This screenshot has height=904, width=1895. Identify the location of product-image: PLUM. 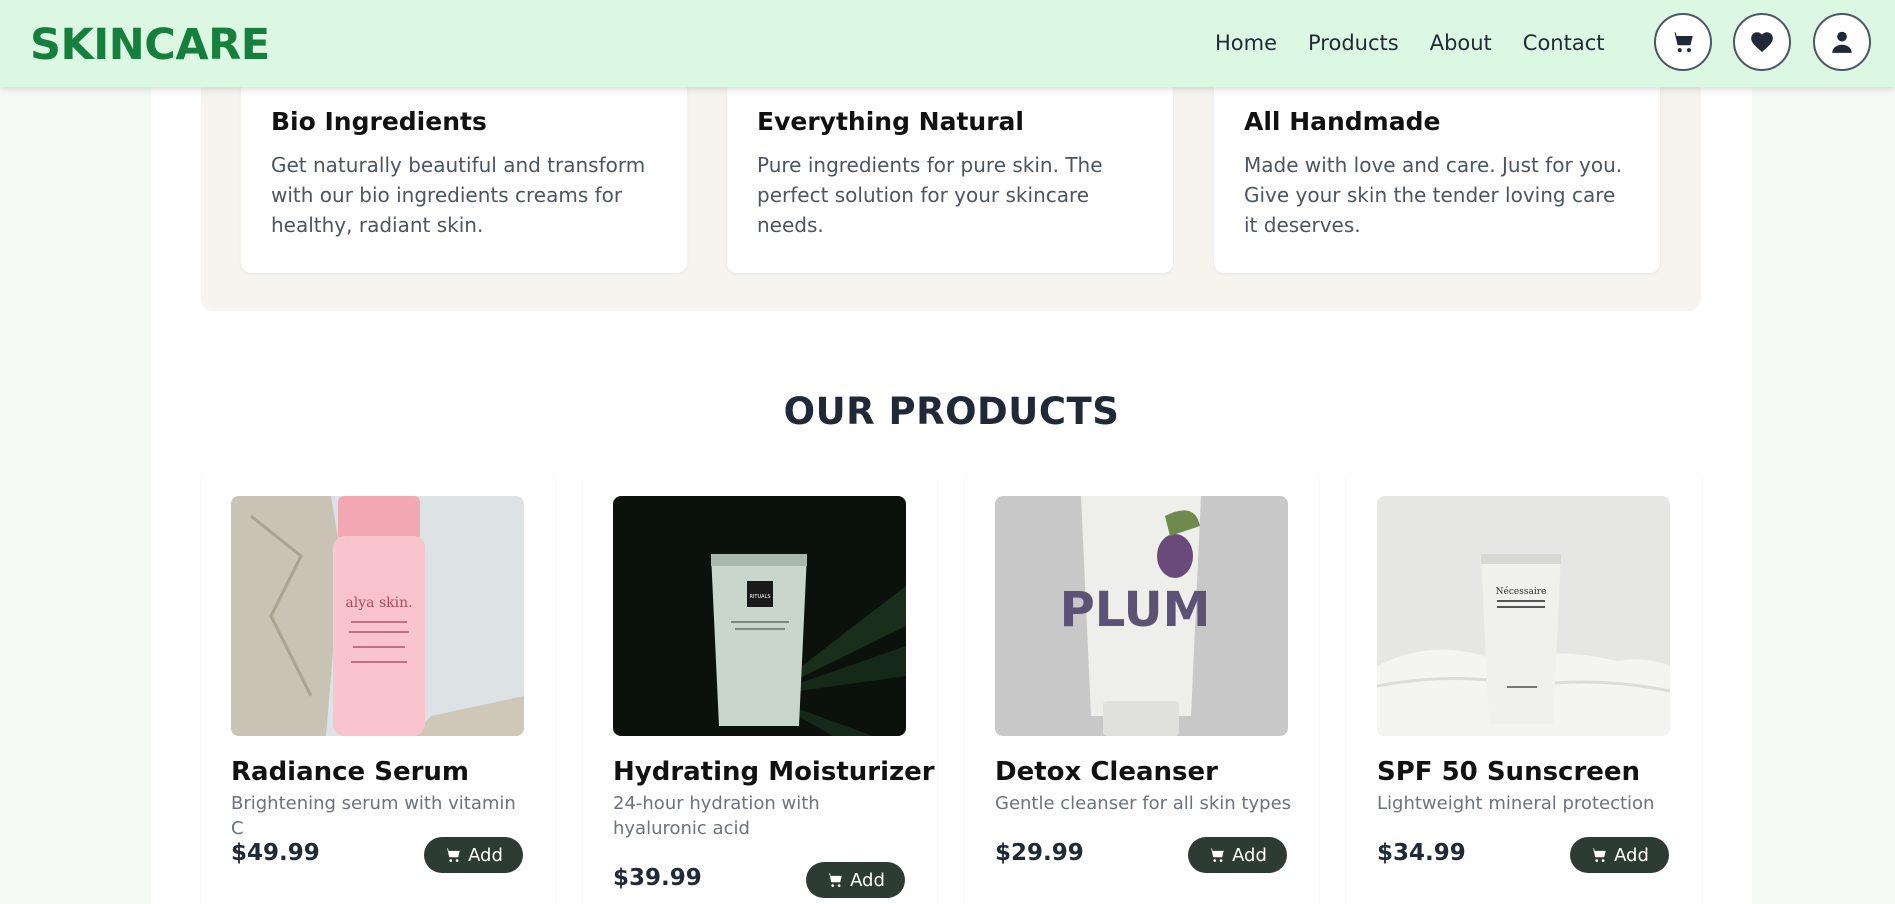
(1141, 616).